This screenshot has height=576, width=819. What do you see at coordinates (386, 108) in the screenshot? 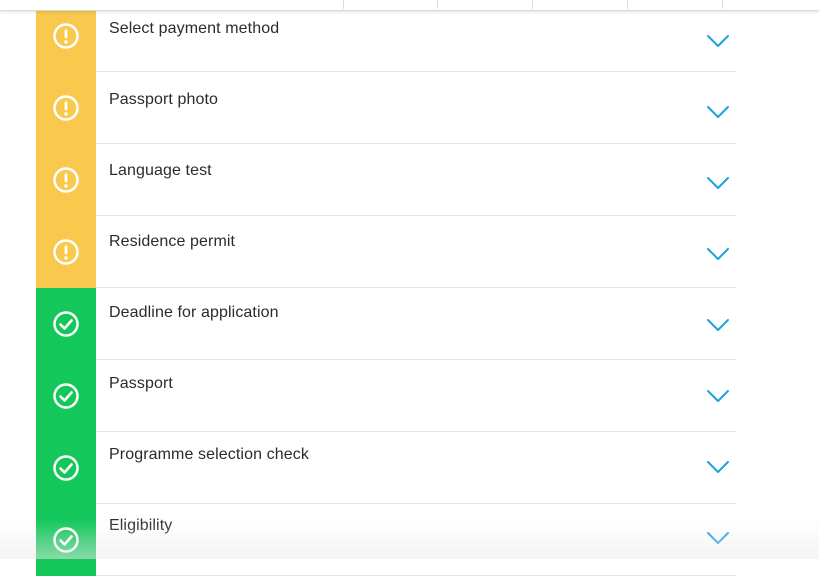
I see `checklist-row: Passport photo` at bounding box center [386, 108].